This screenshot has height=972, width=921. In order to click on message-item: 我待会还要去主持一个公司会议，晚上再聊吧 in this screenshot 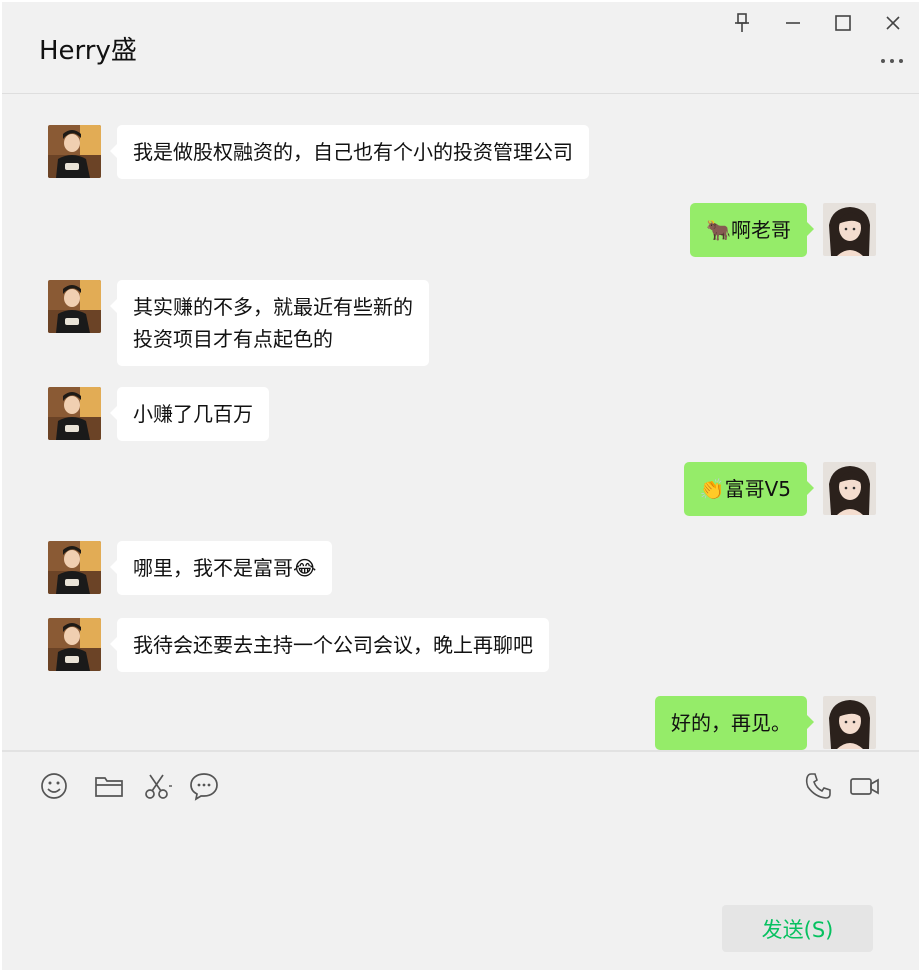, I will do `click(298, 645)`.